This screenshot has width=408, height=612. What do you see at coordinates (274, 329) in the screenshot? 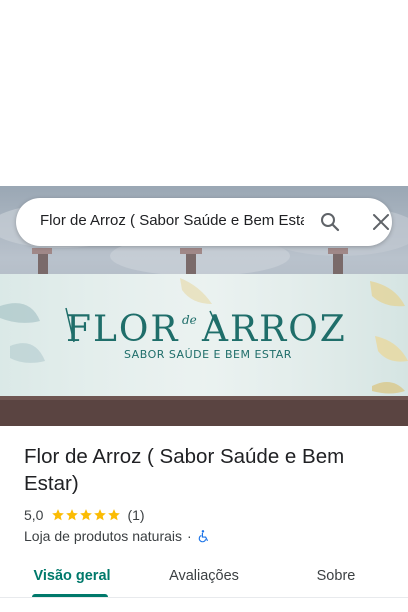
I see `sign-text-arroz: ARROZ` at bounding box center [274, 329].